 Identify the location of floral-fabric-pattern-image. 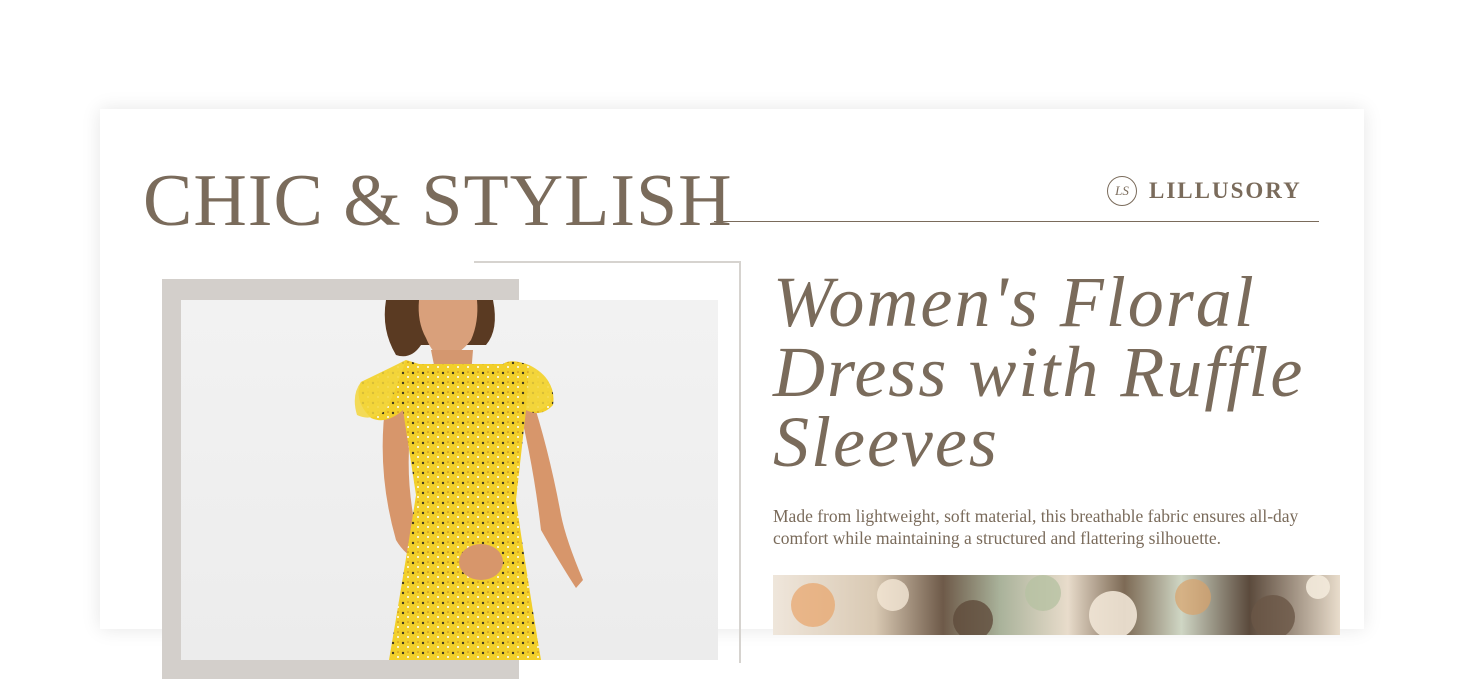
(1060, 605).